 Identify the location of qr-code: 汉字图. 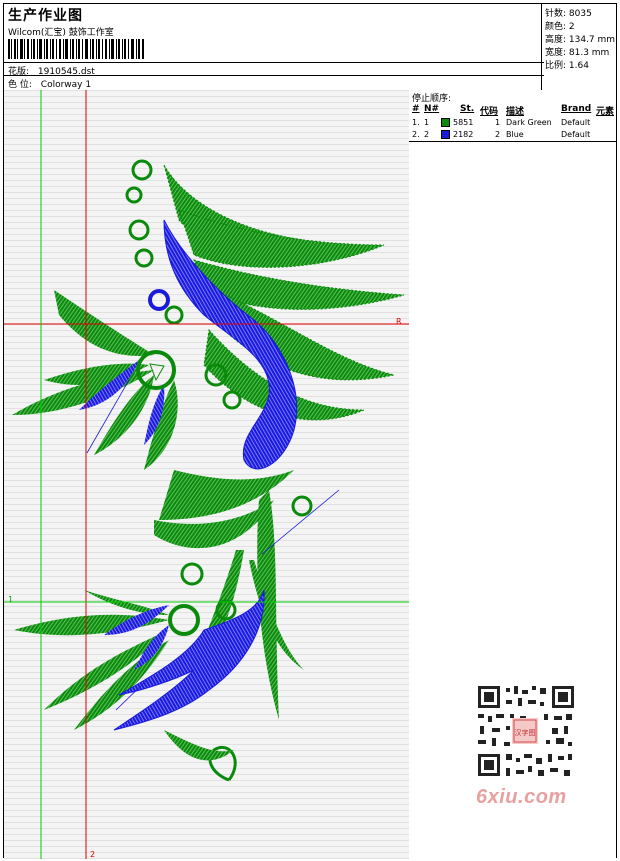
(525, 733).